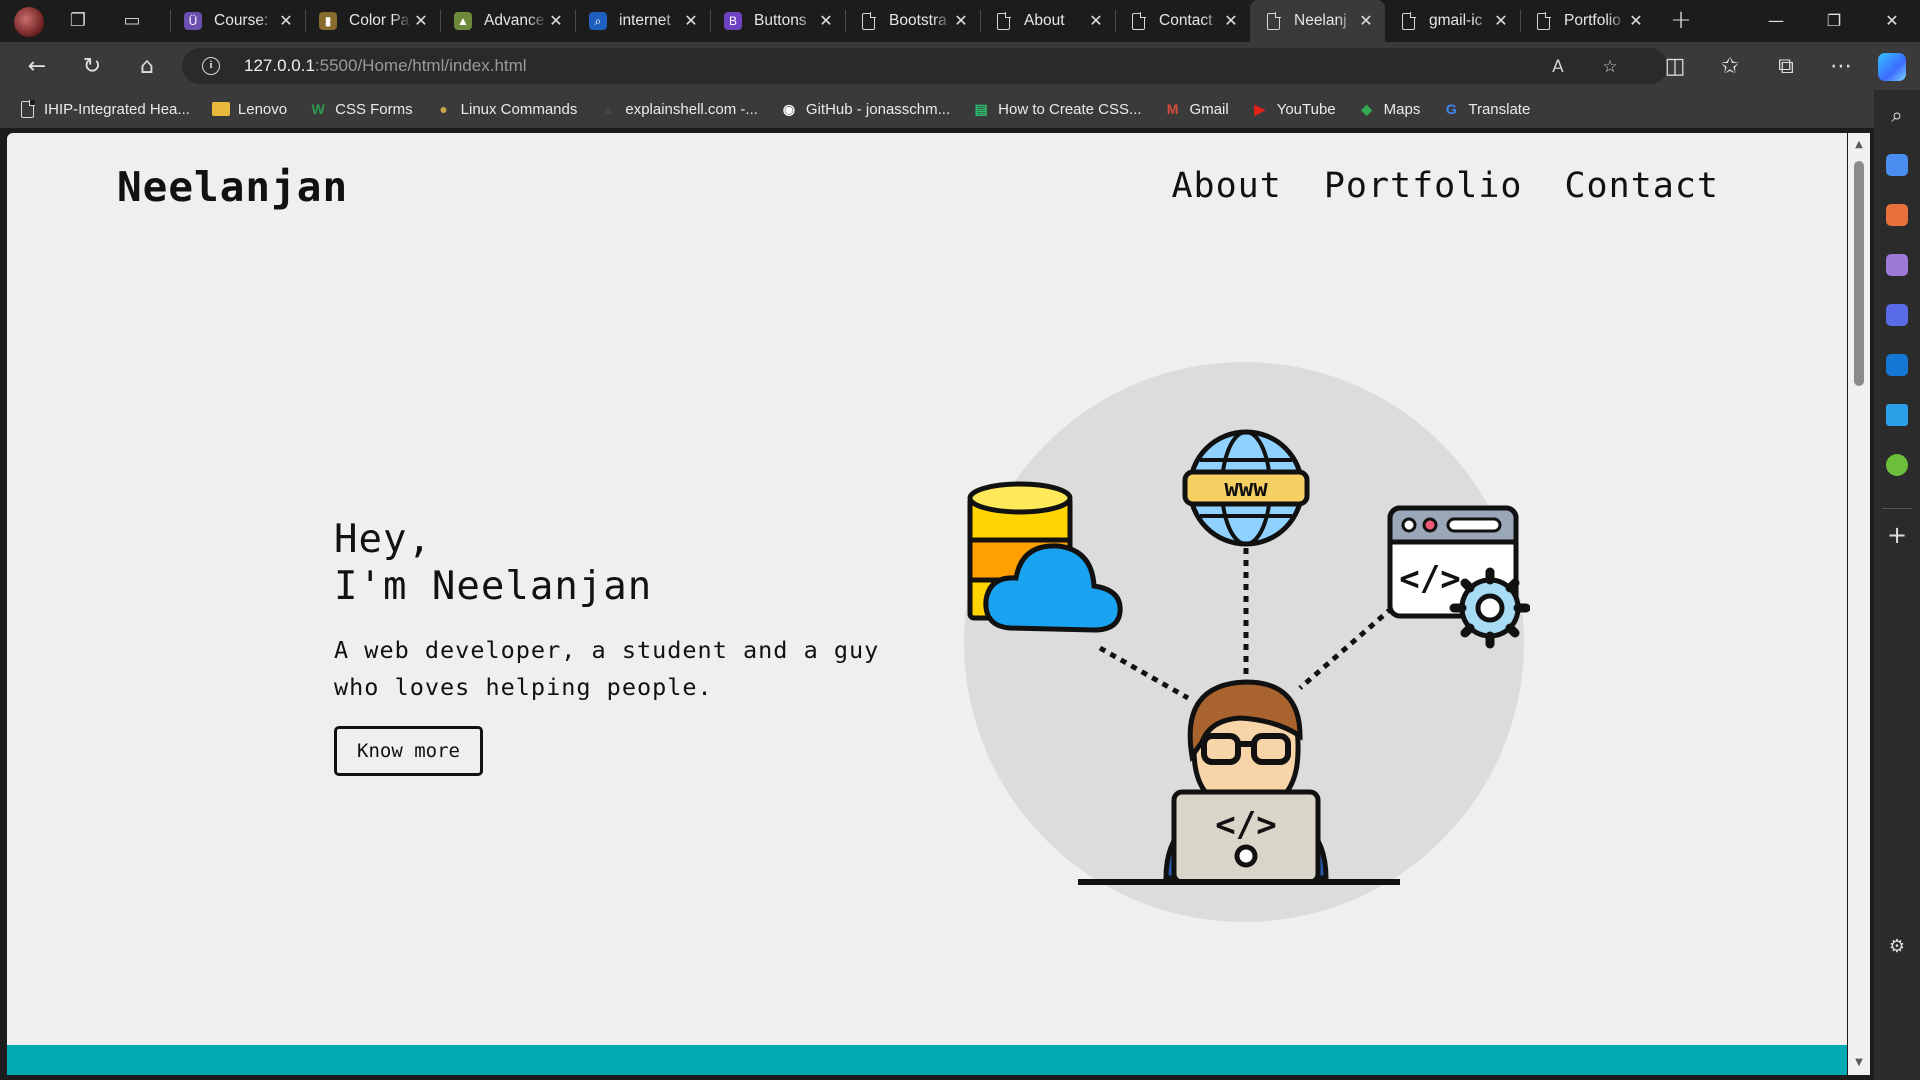 This screenshot has height=1080, width=1920. I want to click on workspaces-icon: ❐, so click(78, 21).